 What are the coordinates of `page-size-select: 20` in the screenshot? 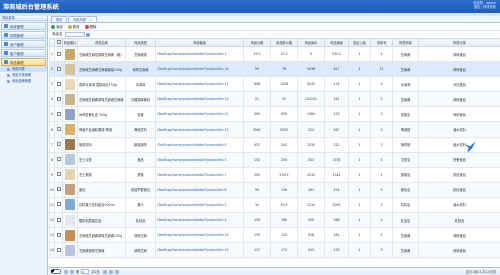 It's located at (56, 271).